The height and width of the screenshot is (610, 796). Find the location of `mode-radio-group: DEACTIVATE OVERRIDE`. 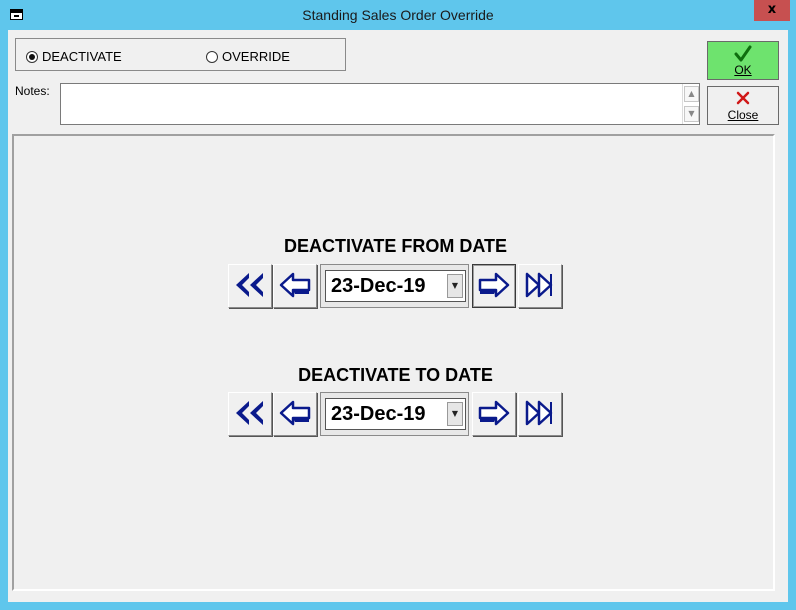

mode-radio-group: DEACTIVATE OVERRIDE is located at coordinates (180, 54).